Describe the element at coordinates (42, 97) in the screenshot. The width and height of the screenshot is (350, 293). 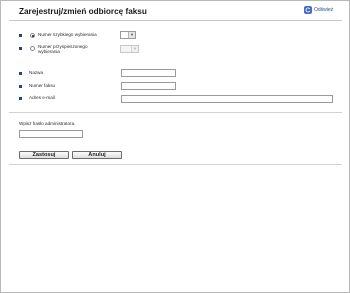
I see `email-label: Adres e-mail` at that location.